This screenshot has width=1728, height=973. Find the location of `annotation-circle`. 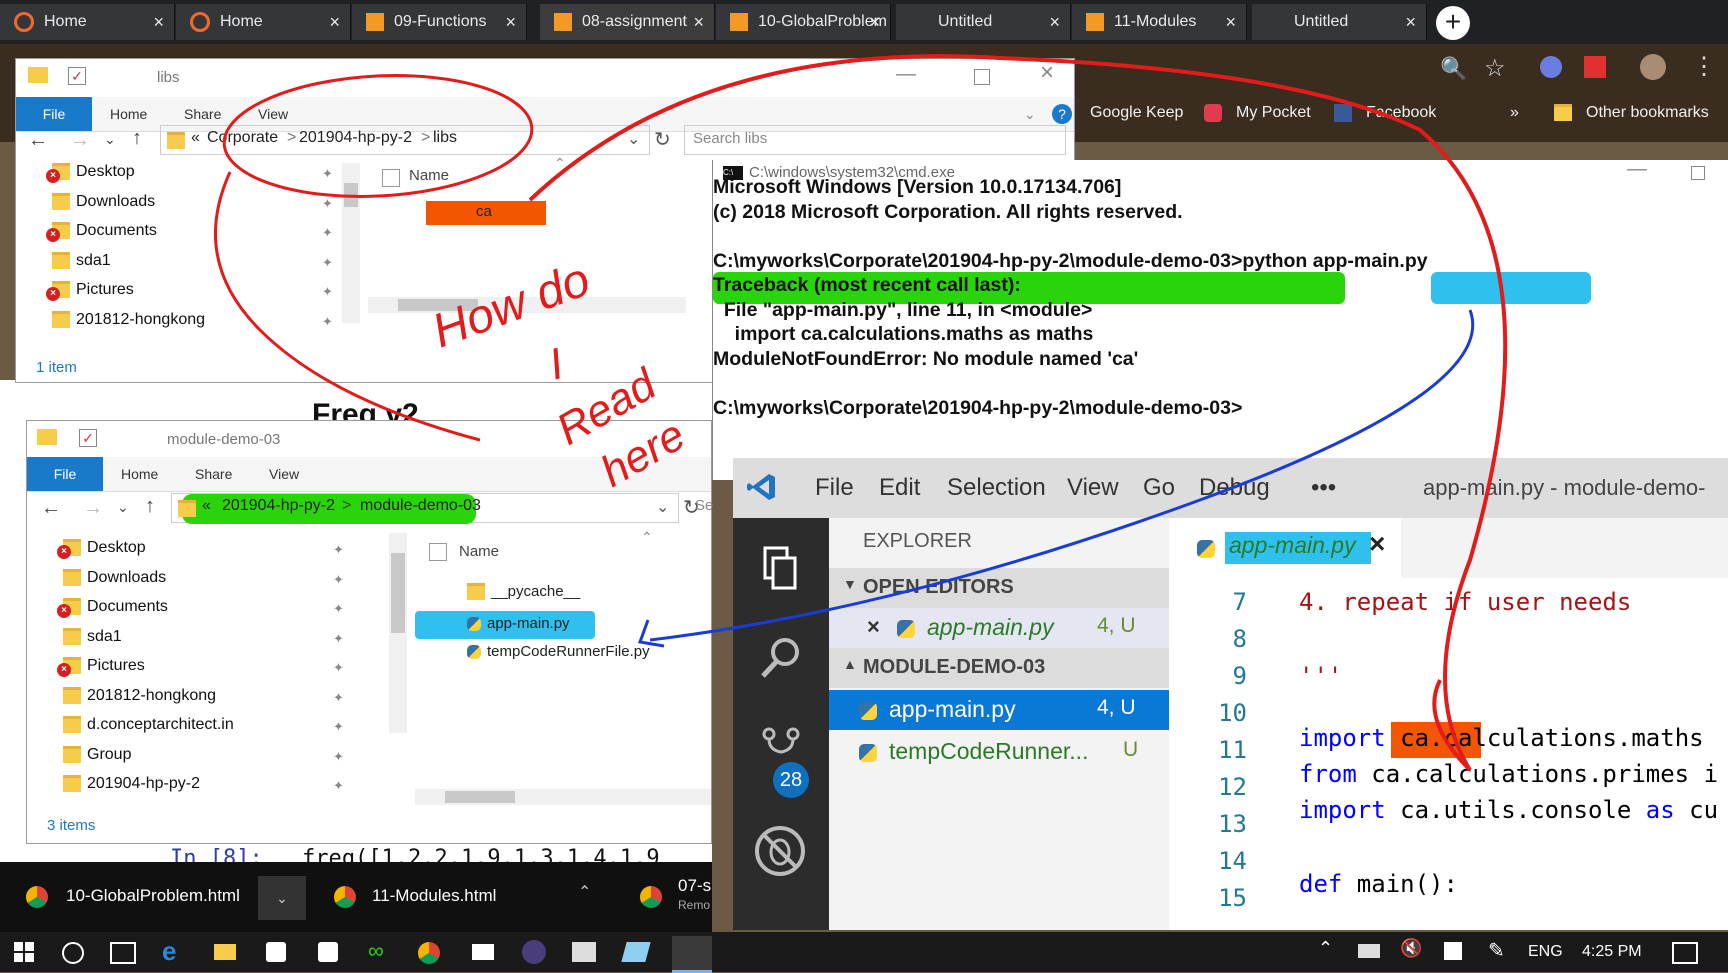

annotation-circle is located at coordinates (378, 136).